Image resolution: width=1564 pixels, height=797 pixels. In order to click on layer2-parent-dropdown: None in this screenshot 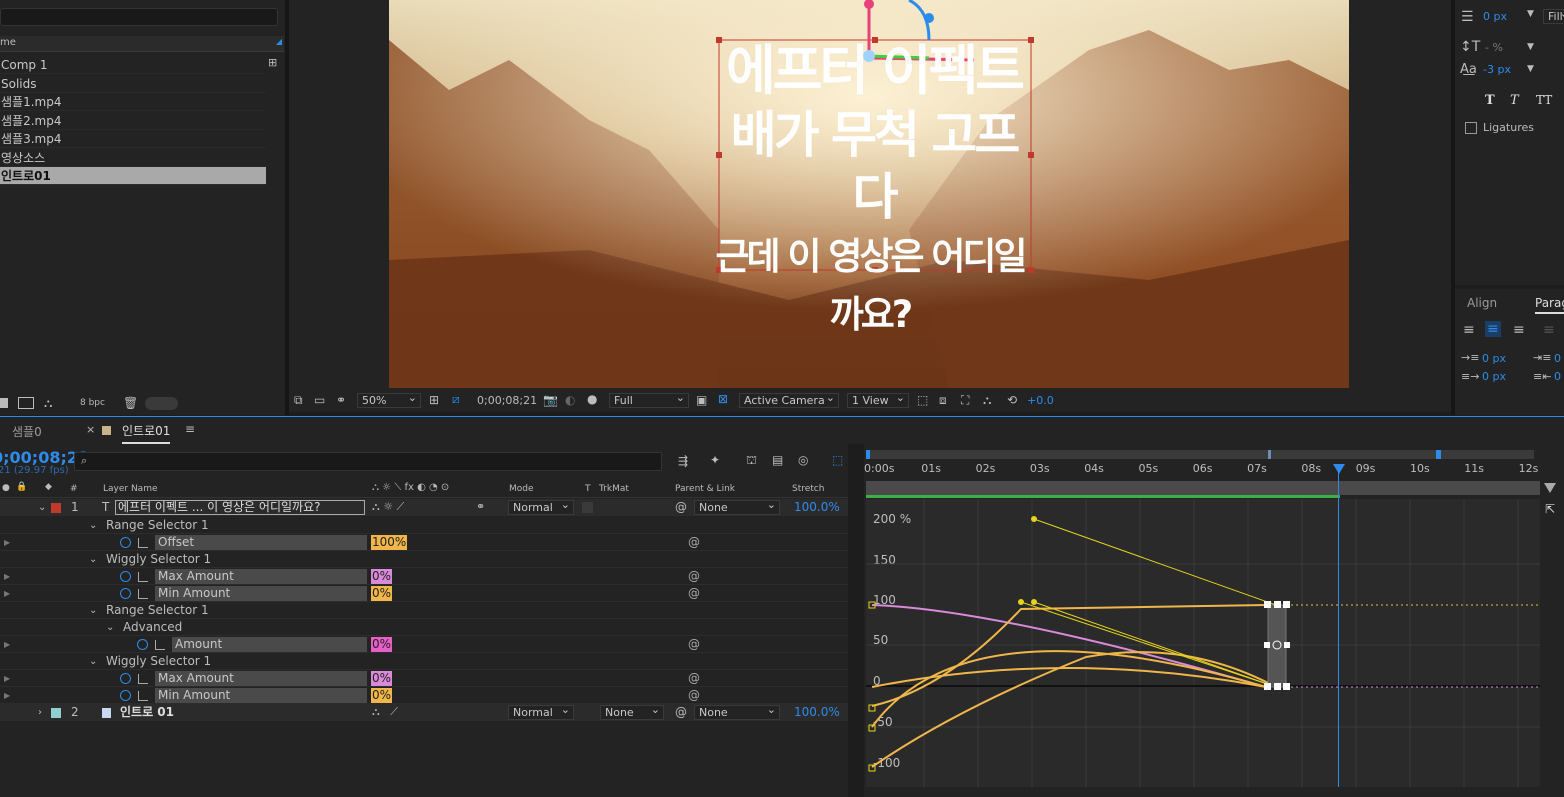, I will do `click(737, 711)`.